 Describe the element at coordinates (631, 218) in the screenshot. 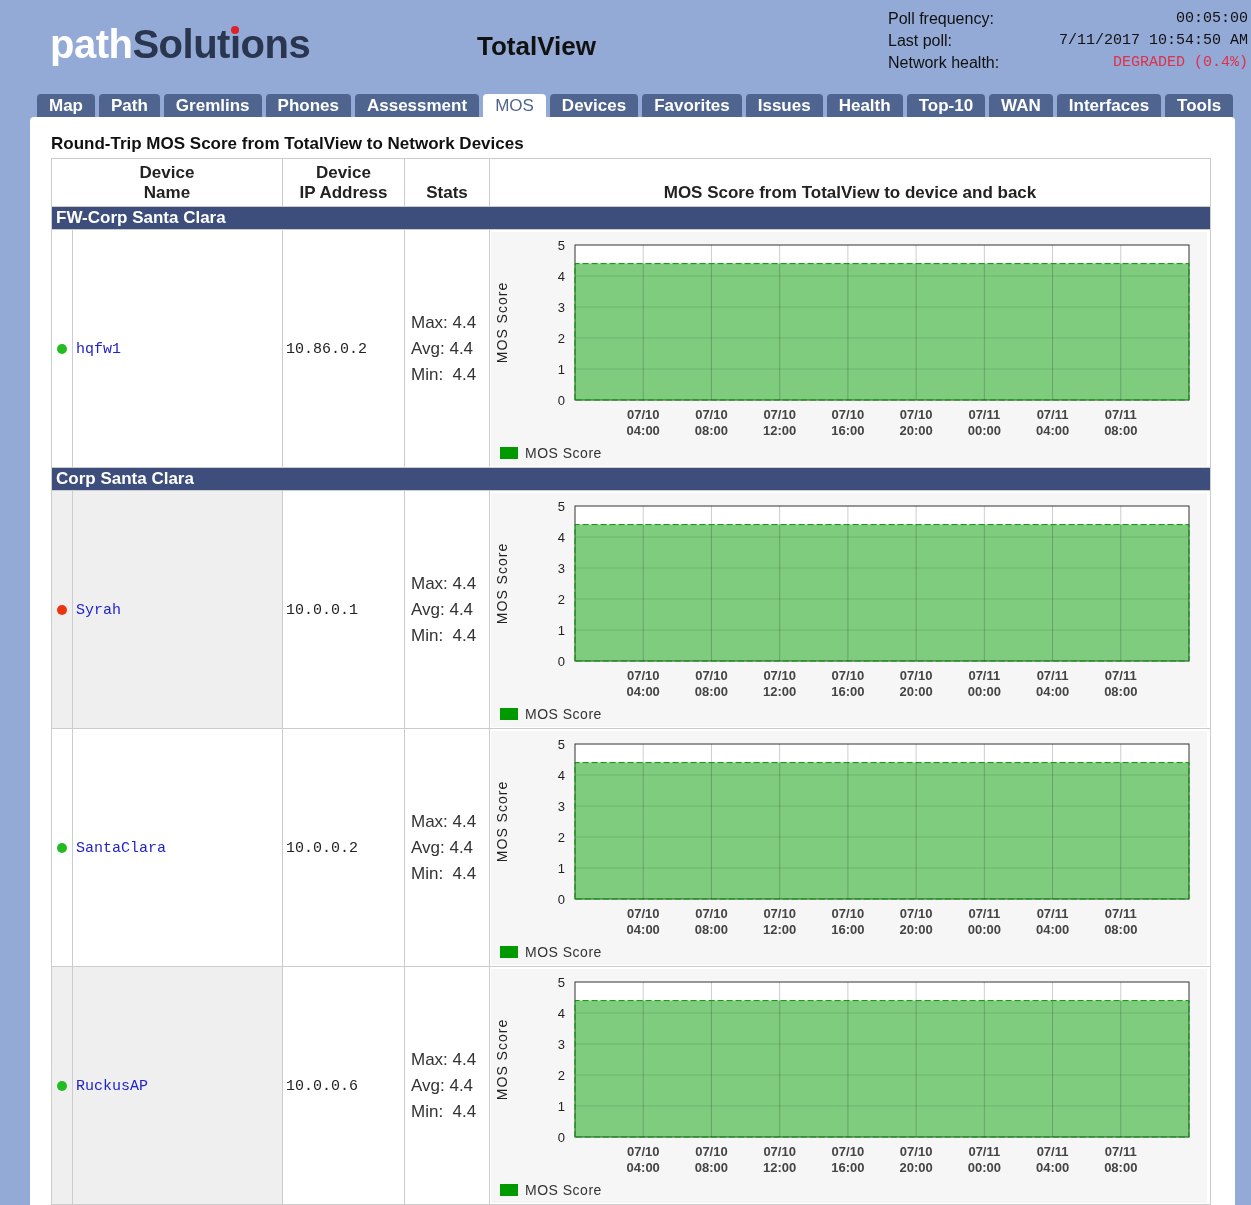

I see `group-header: FW-Corp Santa Clara` at that location.